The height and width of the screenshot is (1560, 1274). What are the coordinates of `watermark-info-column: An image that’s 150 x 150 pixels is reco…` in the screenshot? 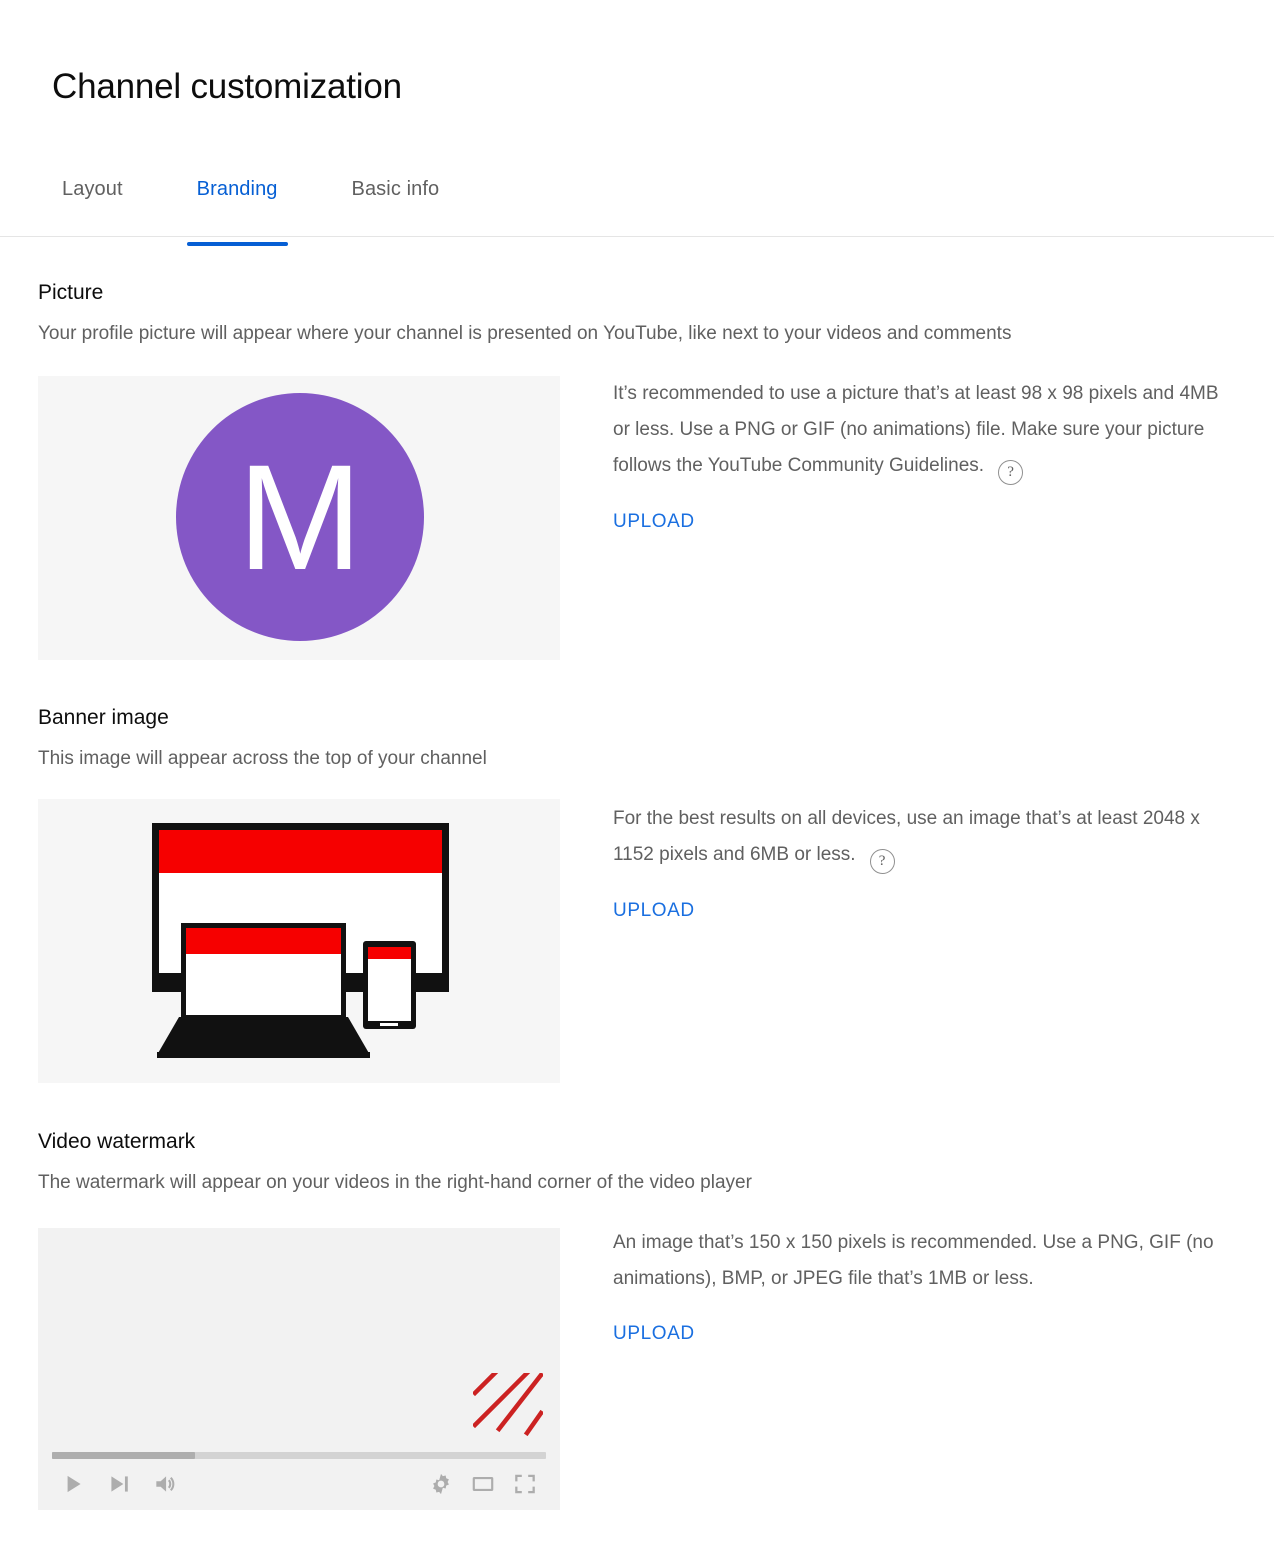 It's located at (923, 1285).